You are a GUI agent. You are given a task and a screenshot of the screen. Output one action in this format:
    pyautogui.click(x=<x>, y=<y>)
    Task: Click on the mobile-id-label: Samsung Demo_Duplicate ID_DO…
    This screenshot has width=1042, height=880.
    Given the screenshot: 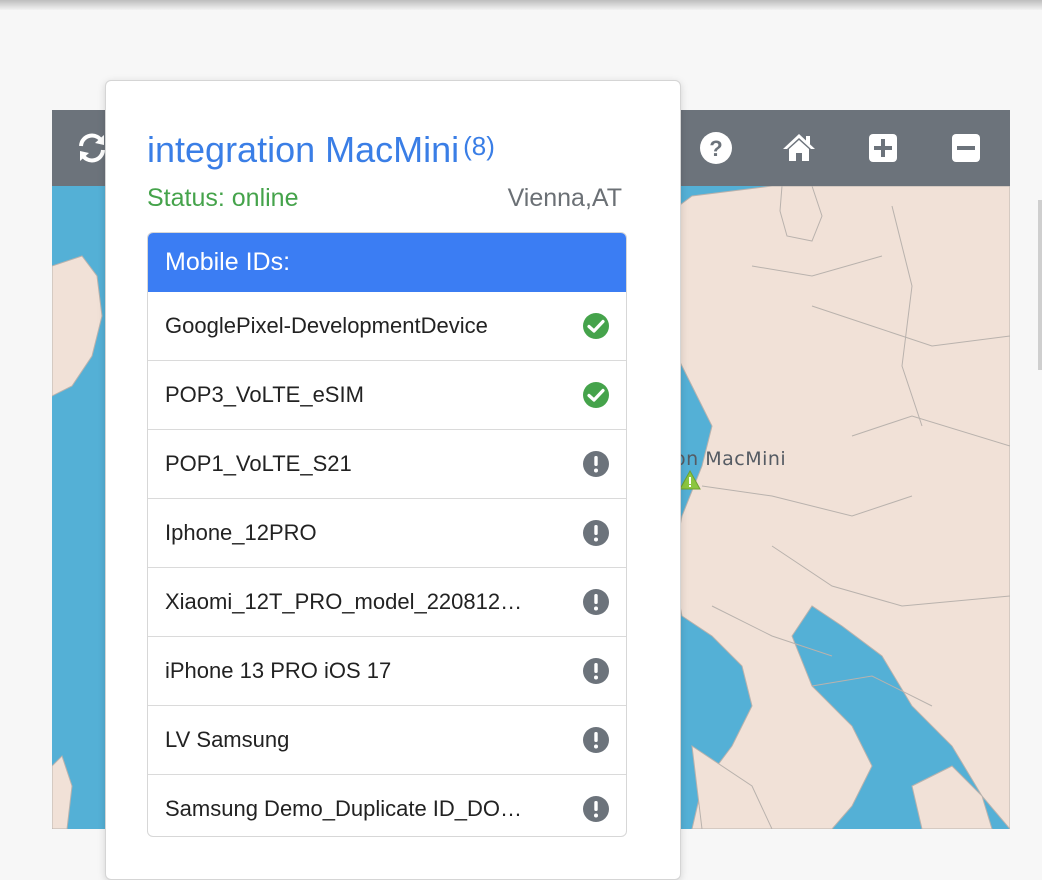 What is the action you would take?
    pyautogui.click(x=344, y=808)
    